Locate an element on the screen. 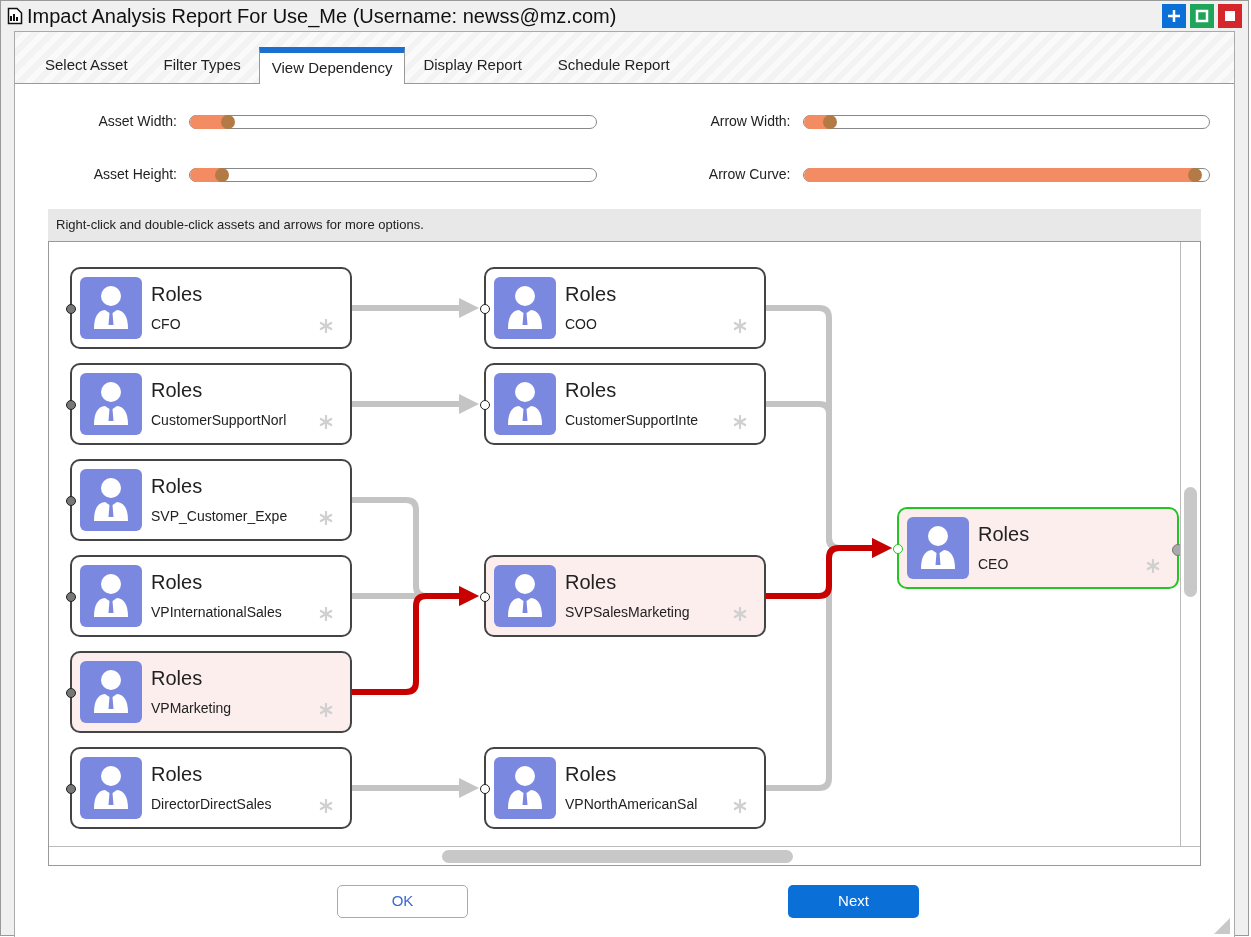 The image size is (1251, 937). add-button is located at coordinates (1174, 16).